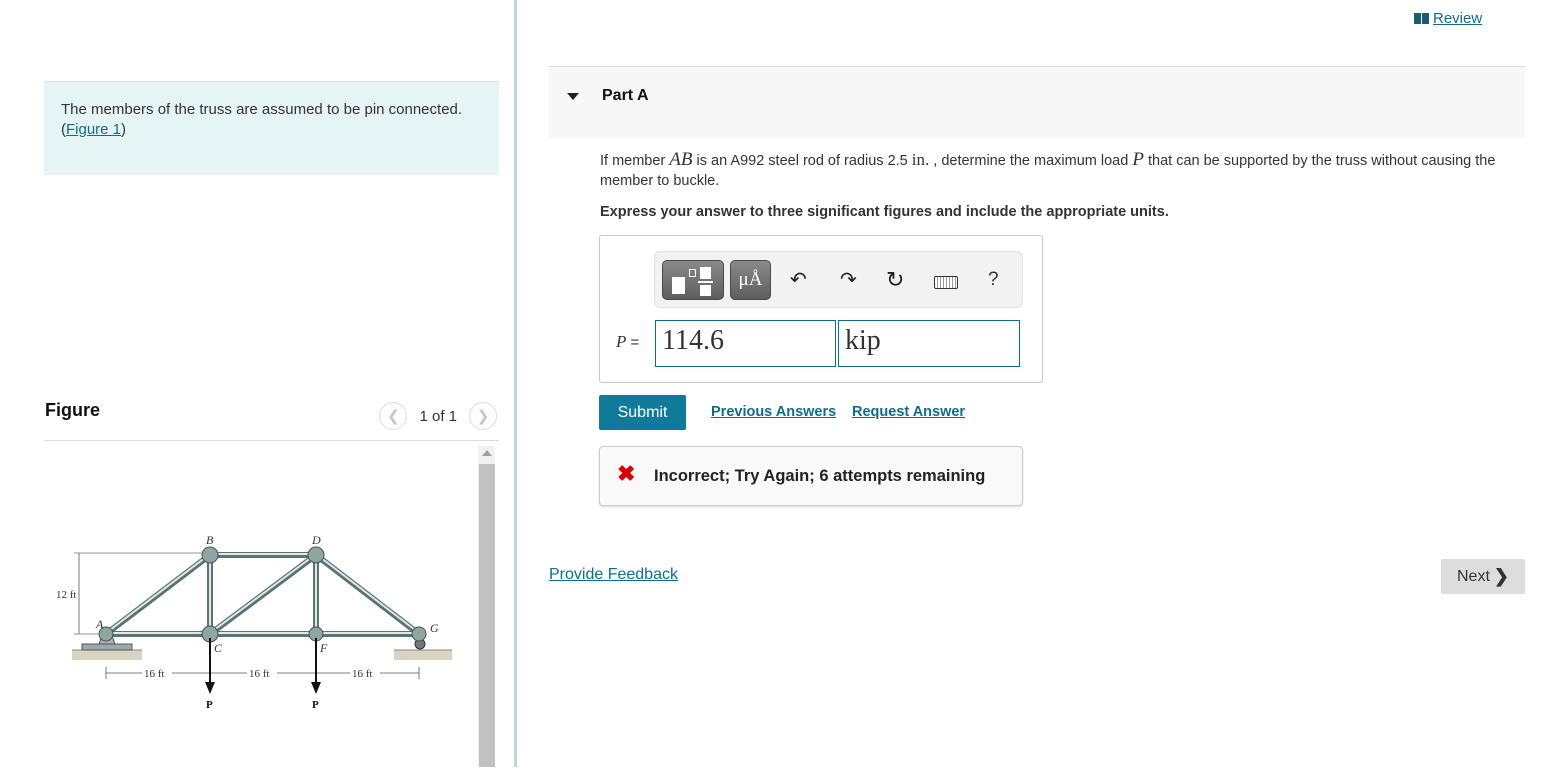 This screenshot has width=1567, height=772. What do you see at coordinates (895, 280) in the screenshot?
I see `reset-icon: ↻` at bounding box center [895, 280].